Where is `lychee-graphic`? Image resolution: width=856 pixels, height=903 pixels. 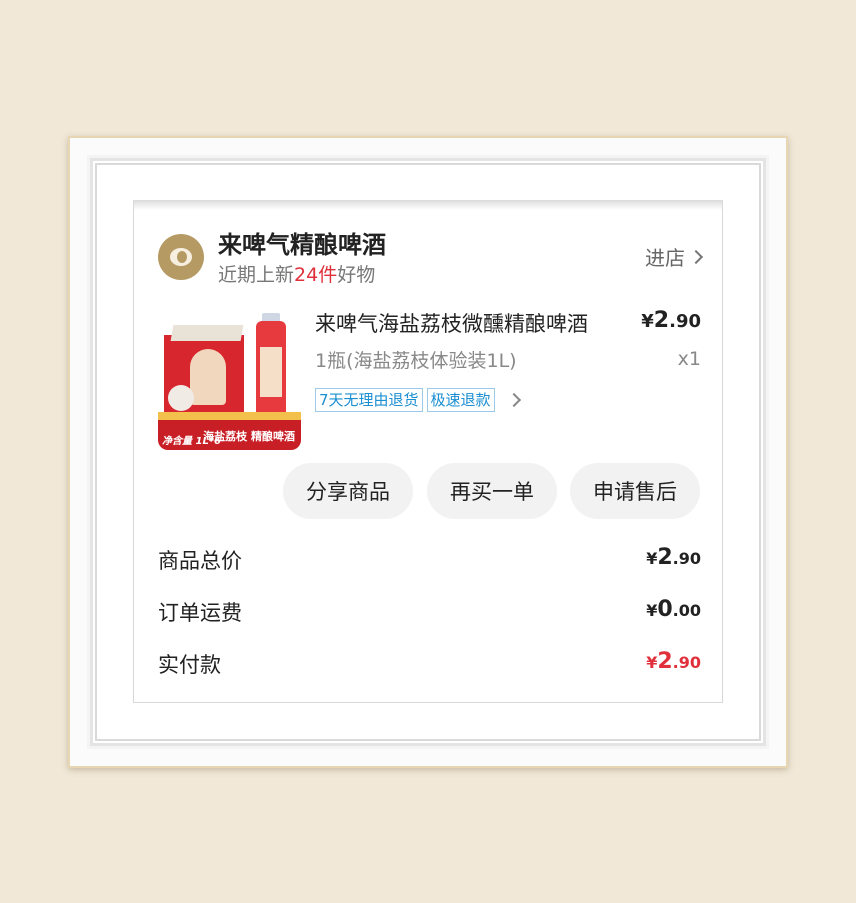 lychee-graphic is located at coordinates (181, 398).